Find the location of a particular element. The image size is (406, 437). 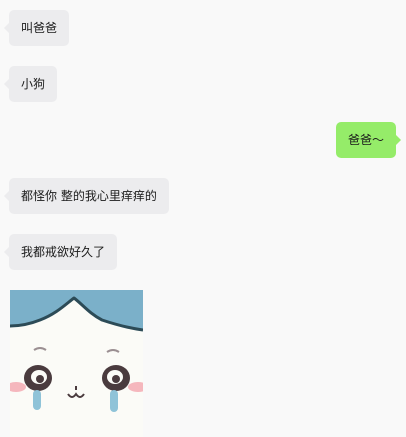

message-bubble-outgoing: 爸爸～ is located at coordinates (368, 140).